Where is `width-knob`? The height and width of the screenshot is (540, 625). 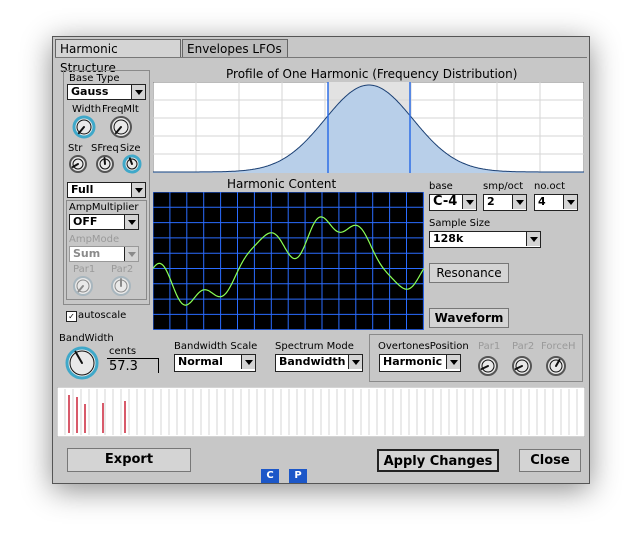 width-knob is located at coordinates (84, 127).